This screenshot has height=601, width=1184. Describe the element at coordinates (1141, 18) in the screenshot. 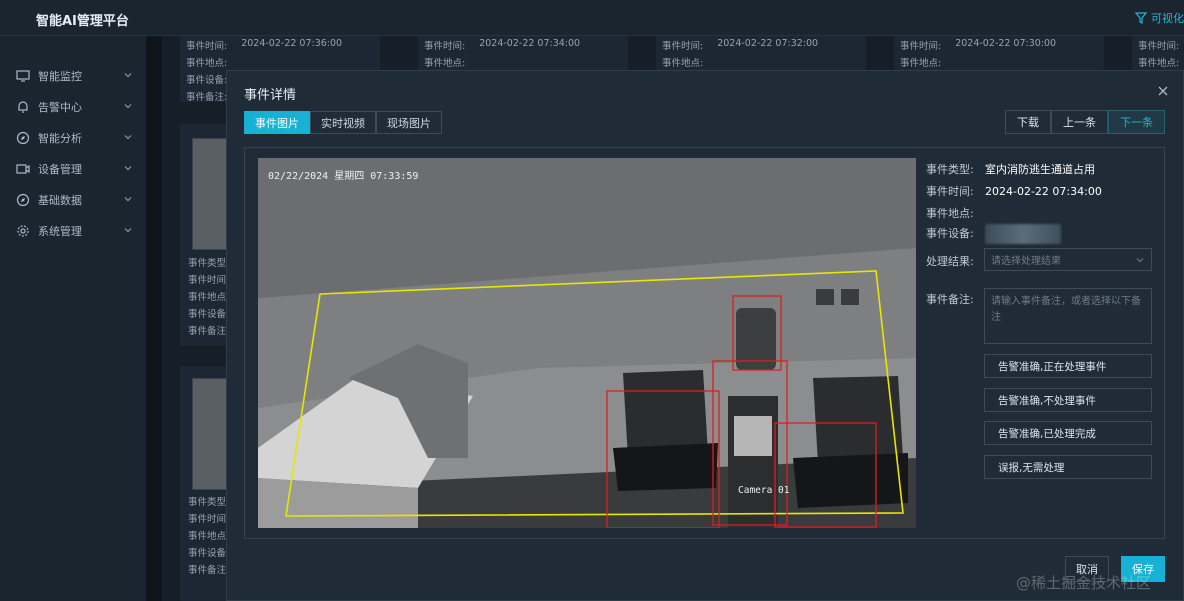

I see `filter-icon` at that location.